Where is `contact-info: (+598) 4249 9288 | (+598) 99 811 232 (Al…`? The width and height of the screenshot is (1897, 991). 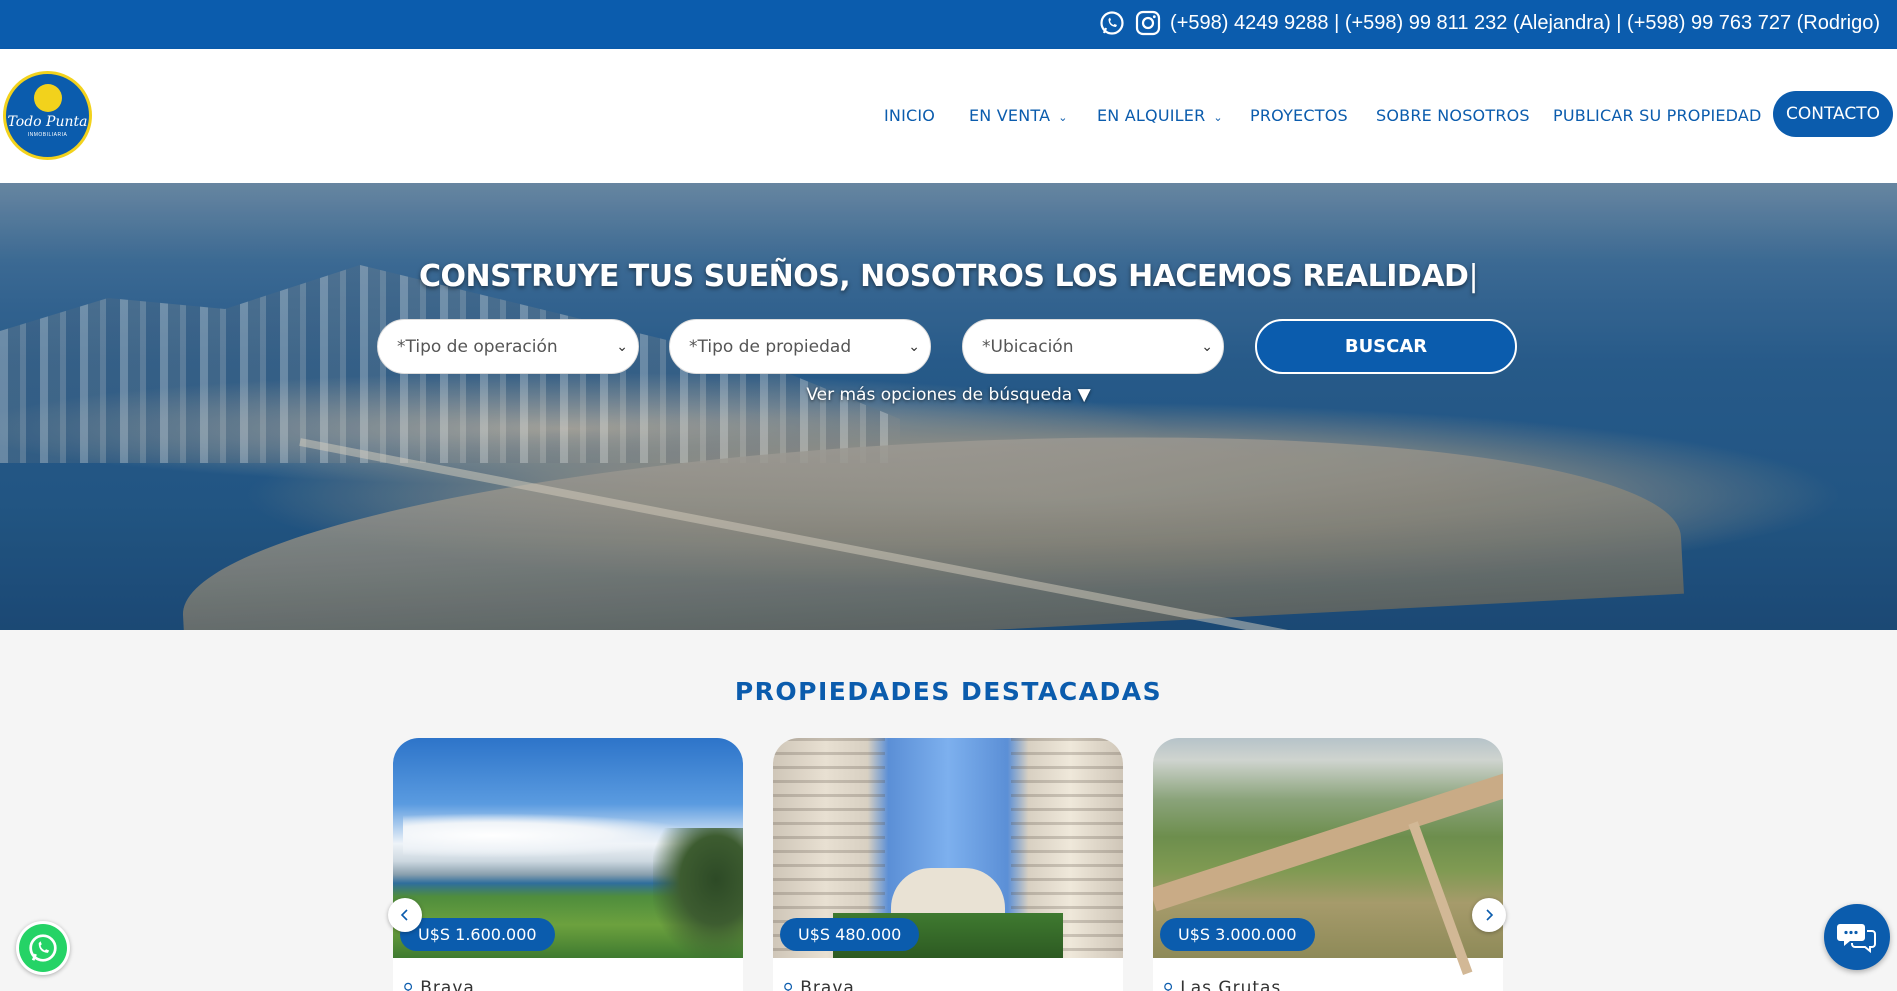 contact-info: (+598) 4249 9288 | (+598) 99 811 232 (Al… is located at coordinates (1489, 23).